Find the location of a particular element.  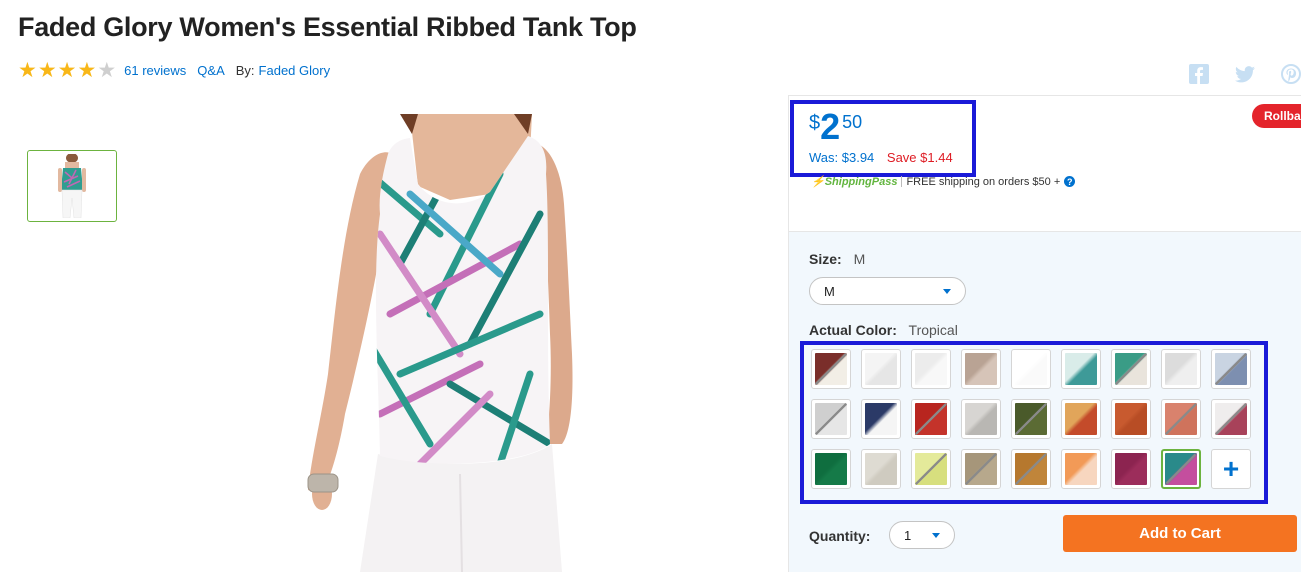

color-swatch-olive is located at coordinates (1031, 419).